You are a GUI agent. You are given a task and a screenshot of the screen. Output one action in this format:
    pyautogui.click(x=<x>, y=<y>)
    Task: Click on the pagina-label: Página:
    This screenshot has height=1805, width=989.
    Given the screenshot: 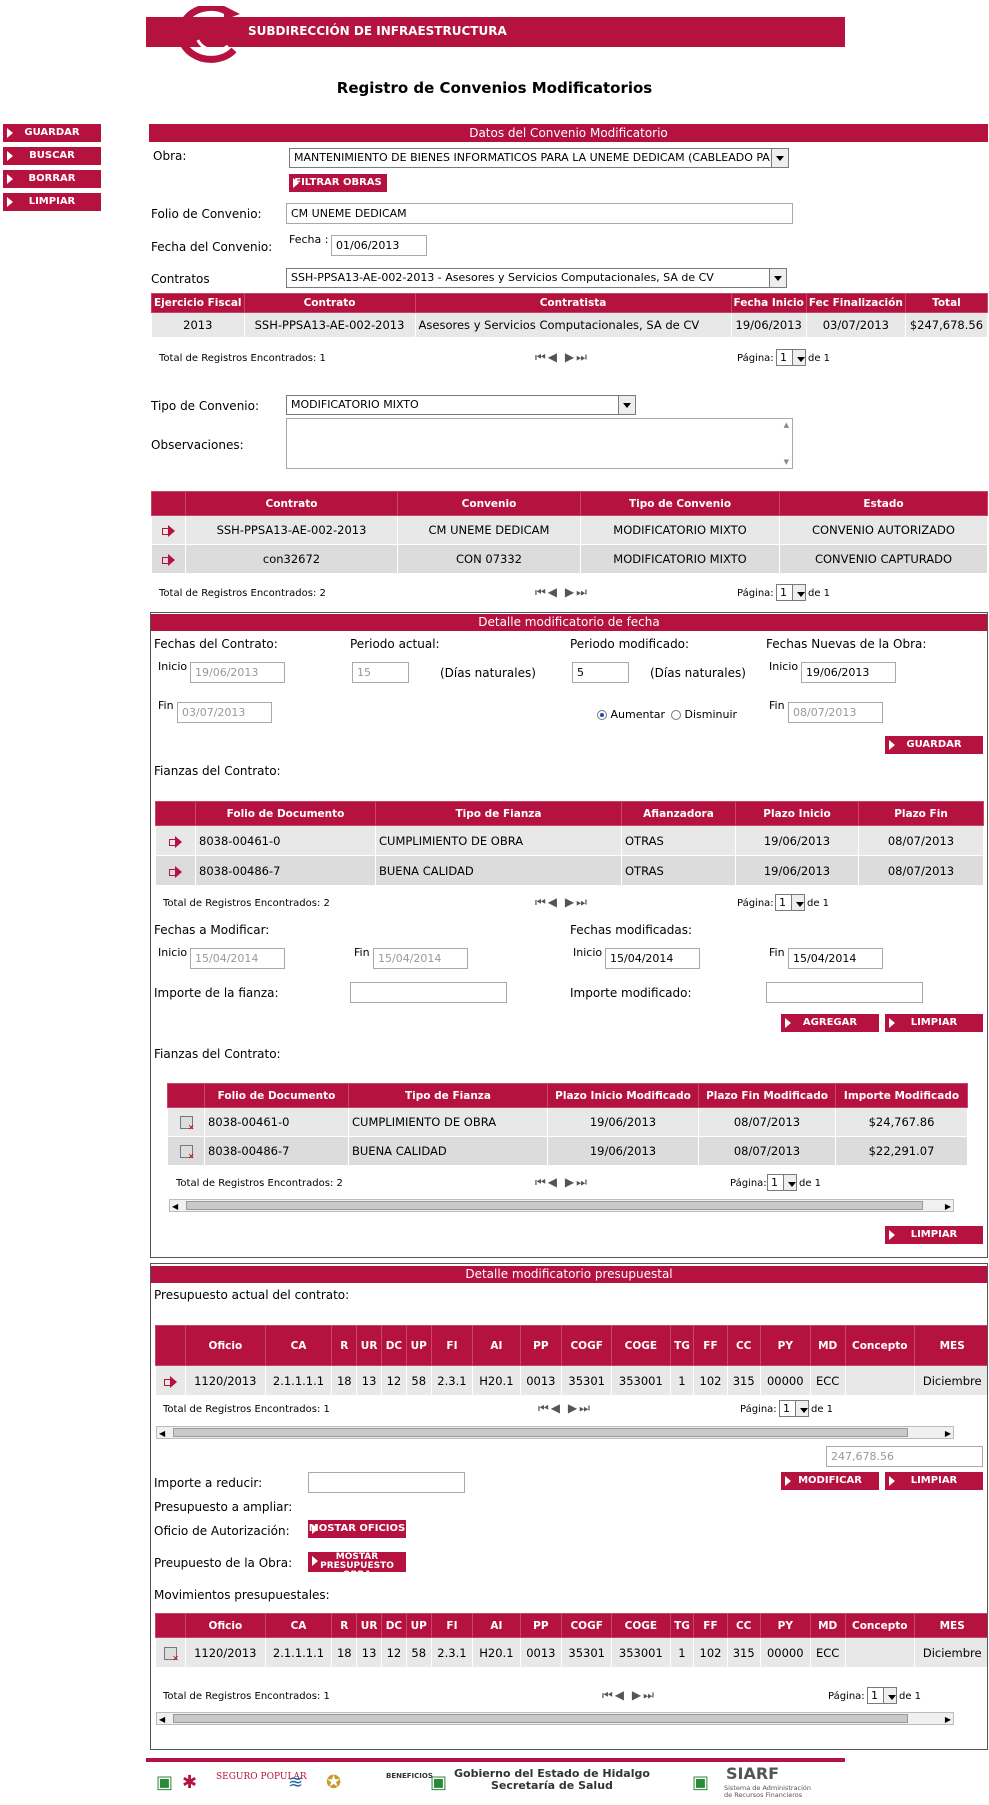 What is the action you would take?
    pyautogui.click(x=758, y=1409)
    